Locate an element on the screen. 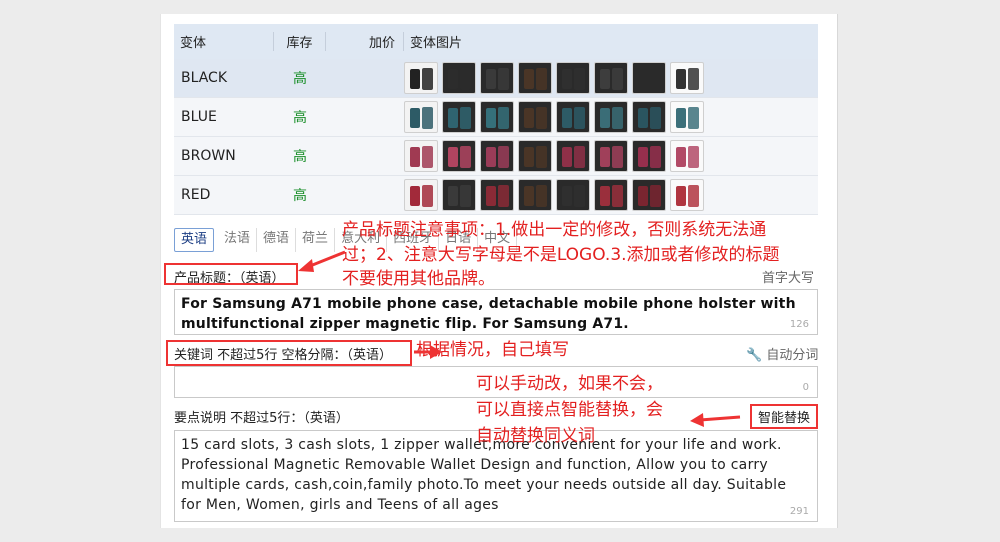 This screenshot has width=1000, height=542. arrow-title is located at coordinates (327, 259).